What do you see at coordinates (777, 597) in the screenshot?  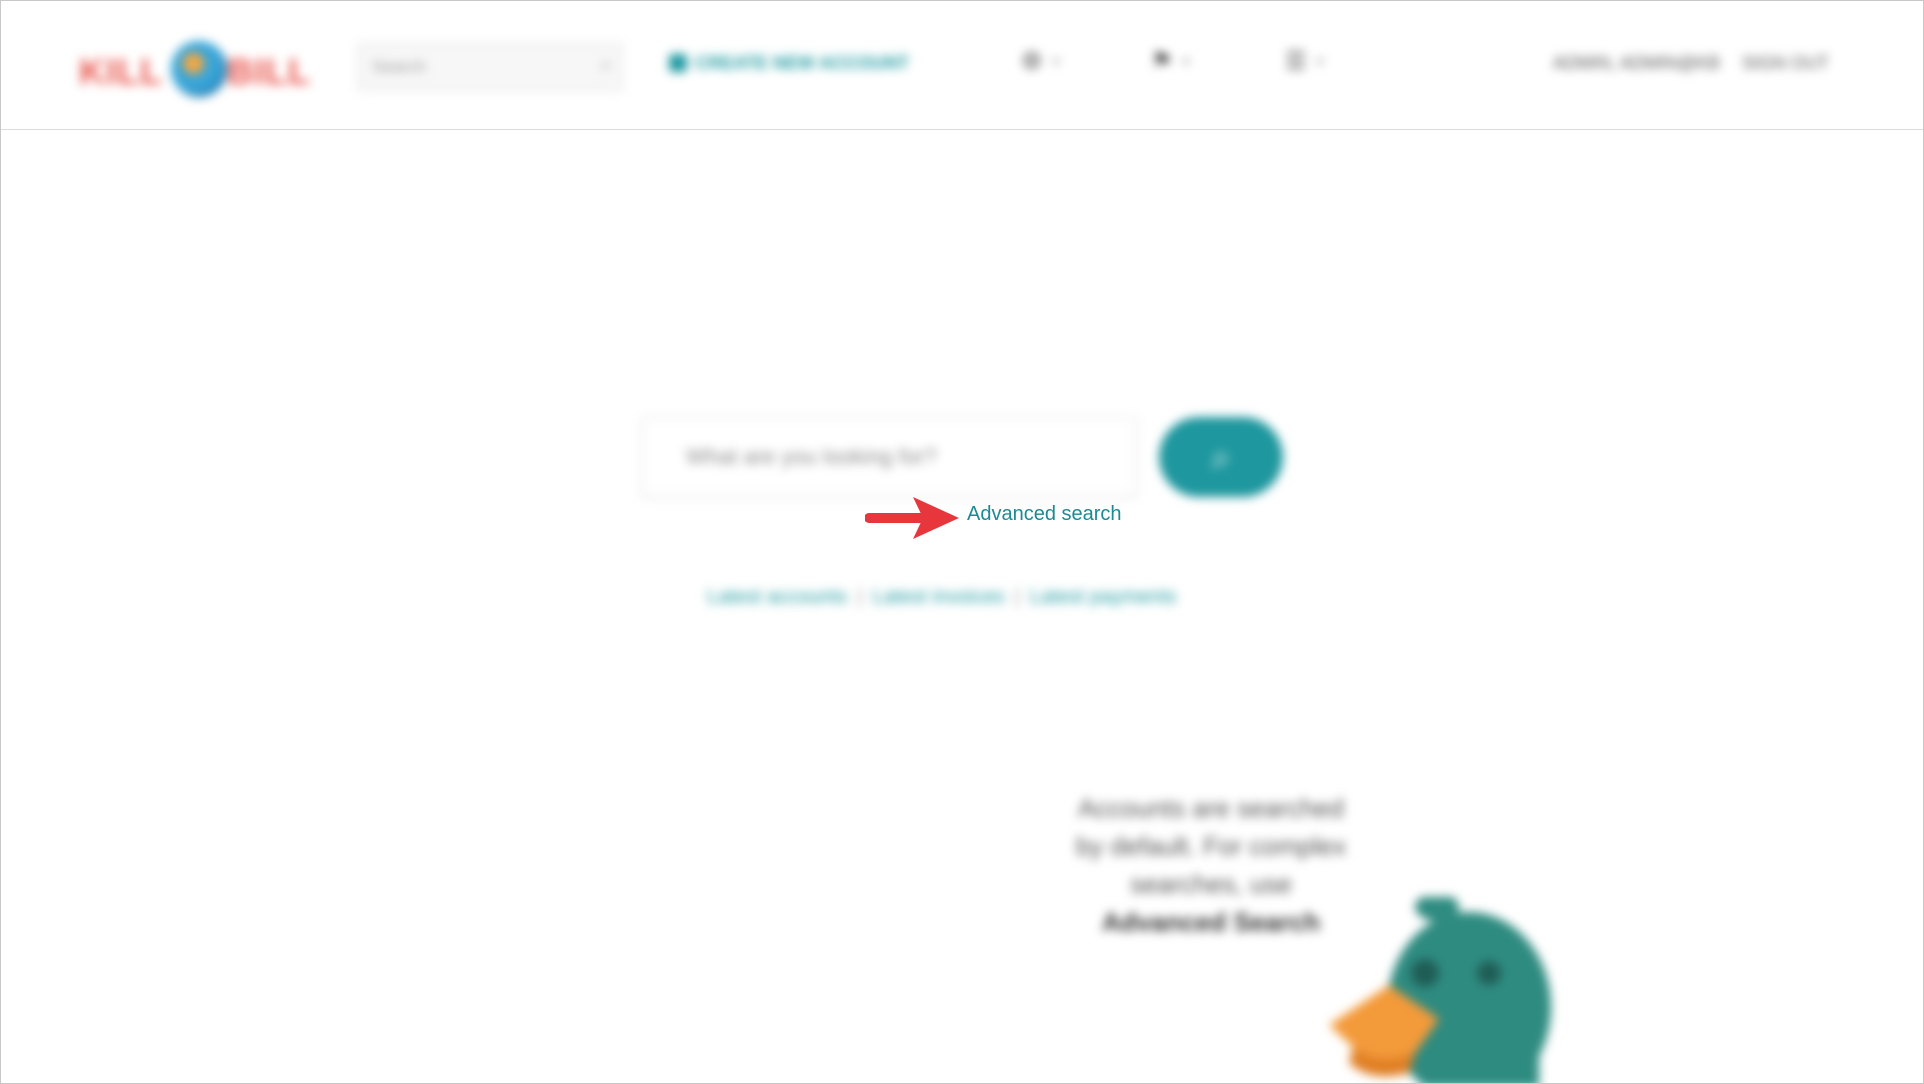 I see `latest-accounts-link: Latest accounts` at bounding box center [777, 597].